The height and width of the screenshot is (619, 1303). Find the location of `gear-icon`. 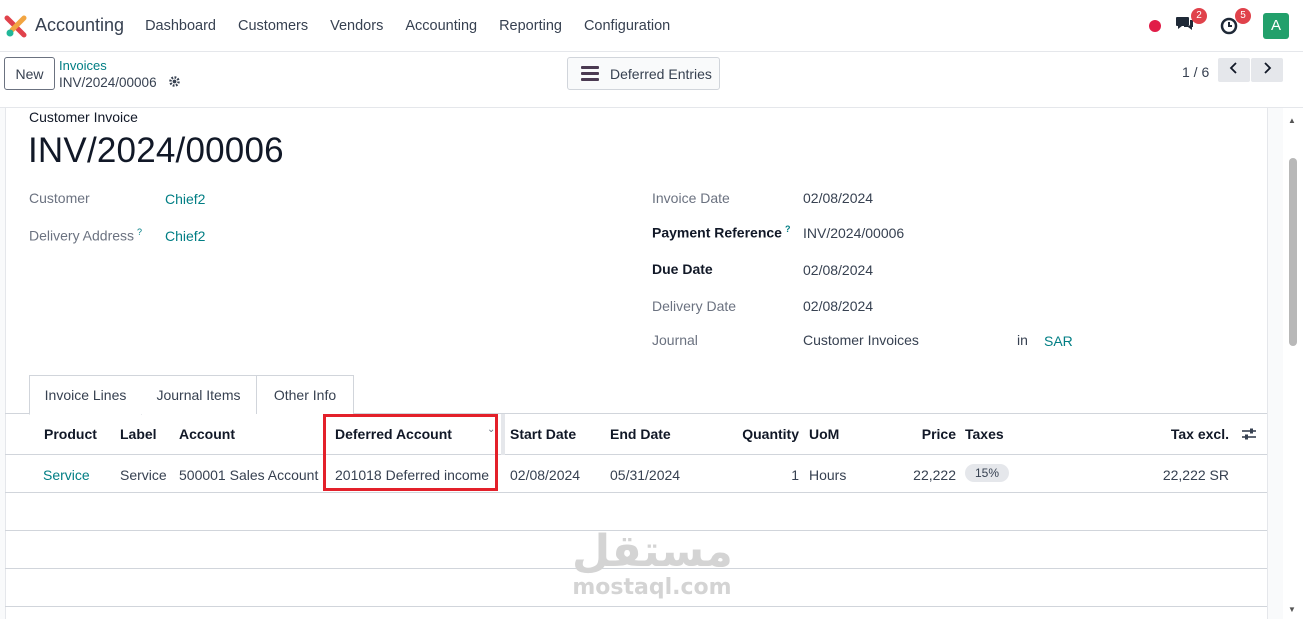

gear-icon is located at coordinates (174, 83).